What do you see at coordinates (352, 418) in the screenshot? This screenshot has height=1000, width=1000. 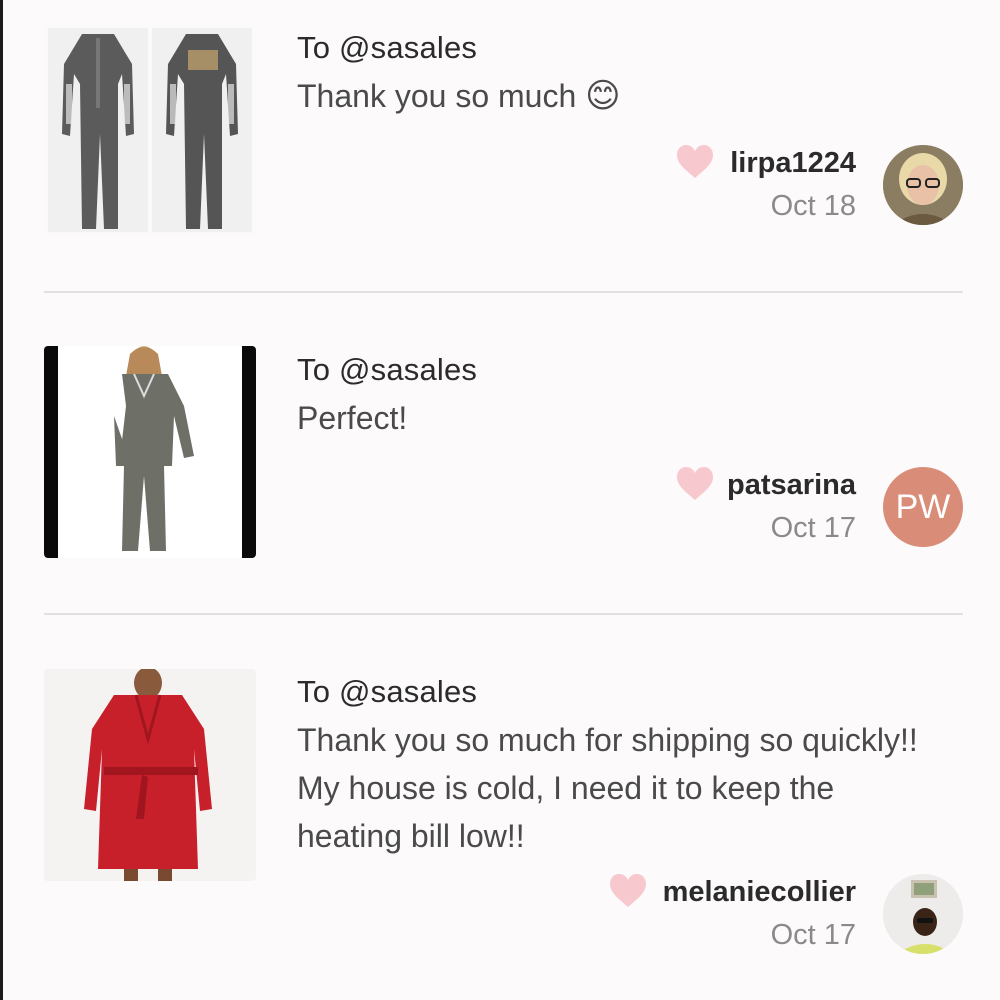 I see `review-message-text: Perfect!` at bounding box center [352, 418].